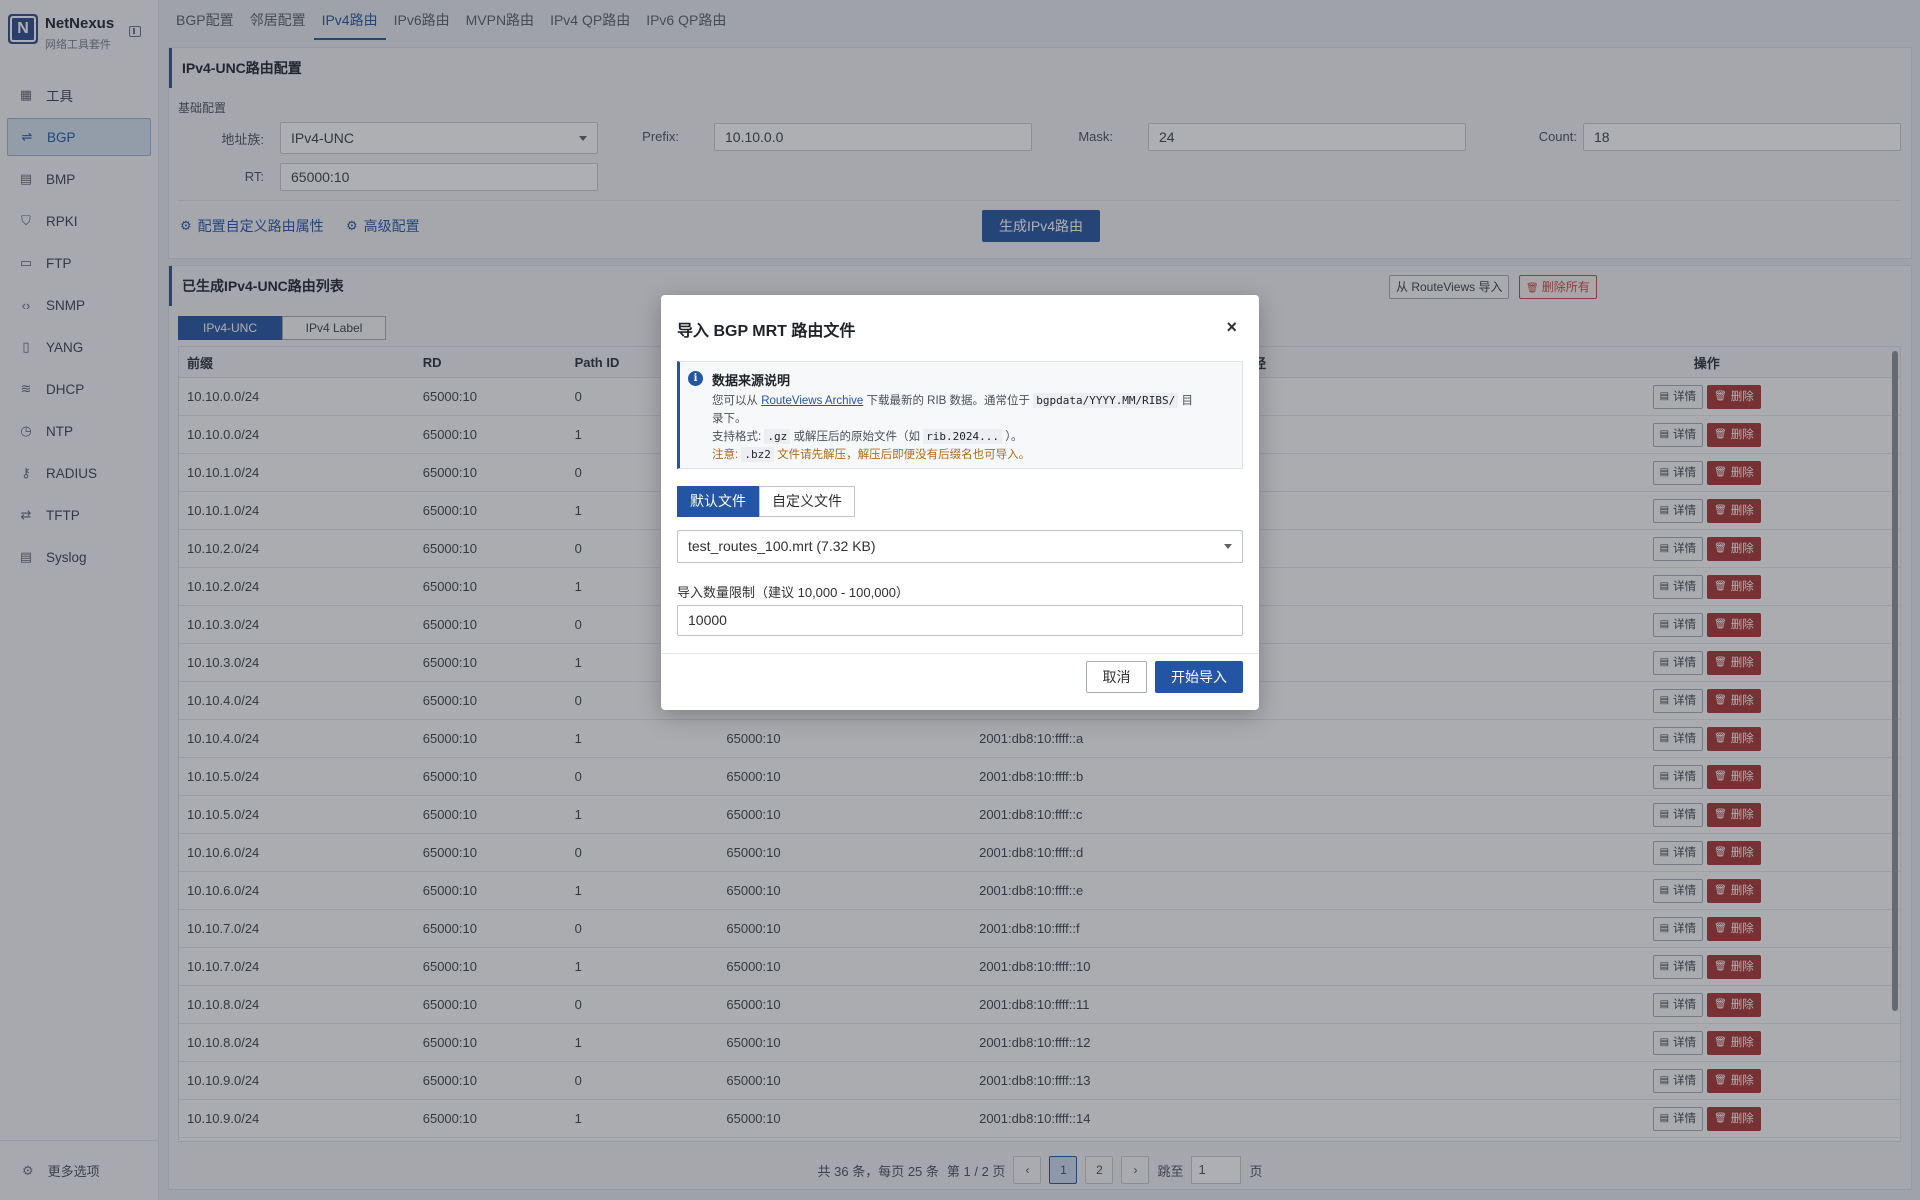 The height and width of the screenshot is (1200, 1920). Describe the element at coordinates (751, 380) in the screenshot. I see `info-title: 数据来源说明` at that location.